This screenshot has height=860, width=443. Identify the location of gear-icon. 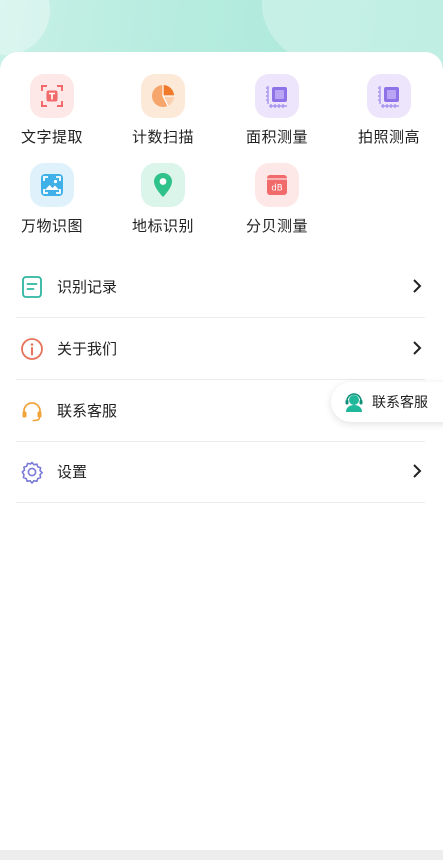
(32, 472).